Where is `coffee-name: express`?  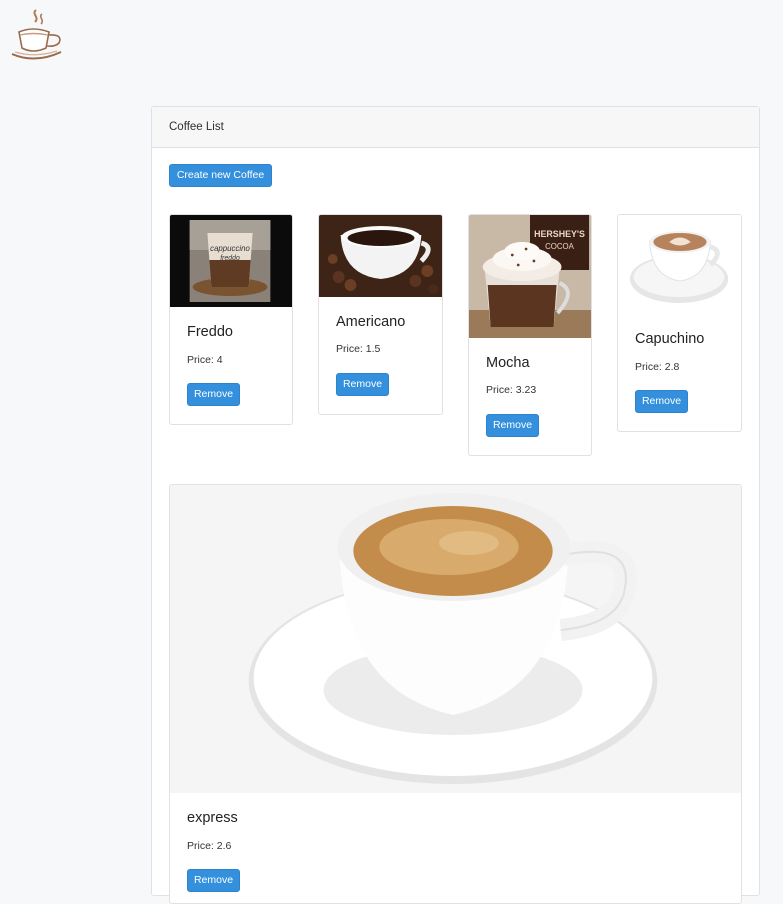
coffee-name: express is located at coordinates (212, 818).